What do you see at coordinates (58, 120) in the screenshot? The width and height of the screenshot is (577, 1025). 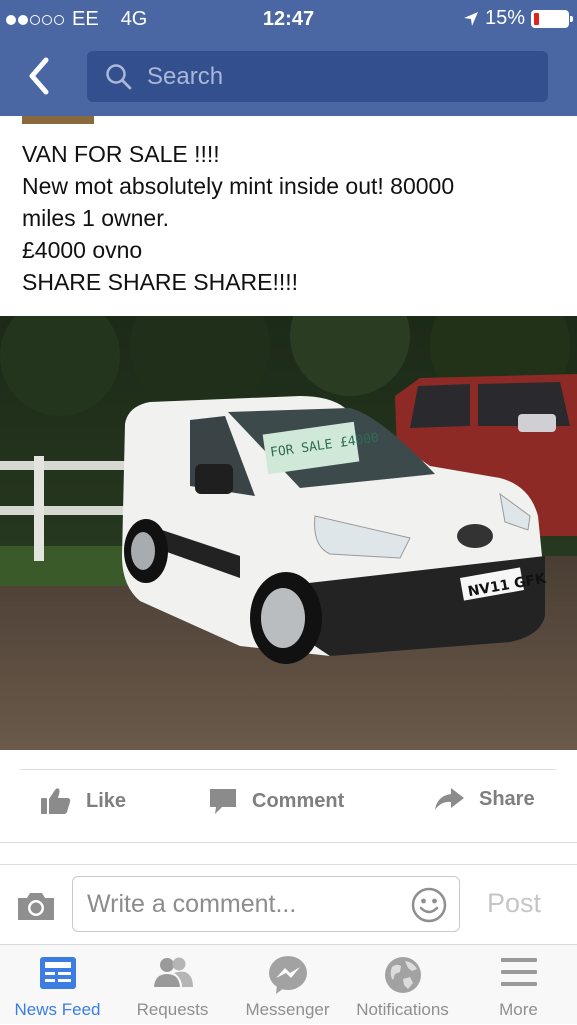 I see `author-avatar-edge` at bounding box center [58, 120].